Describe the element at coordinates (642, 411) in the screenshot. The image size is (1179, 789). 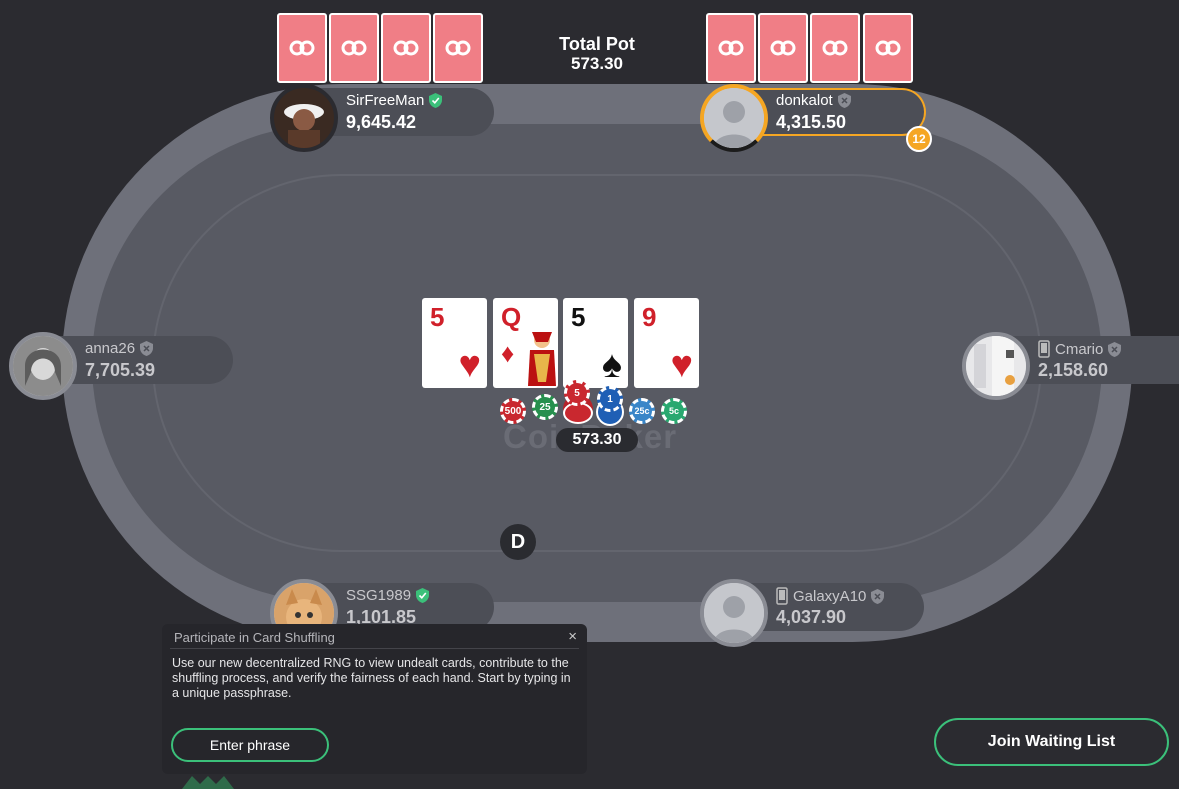
I see `chip-25c: 25c` at that location.